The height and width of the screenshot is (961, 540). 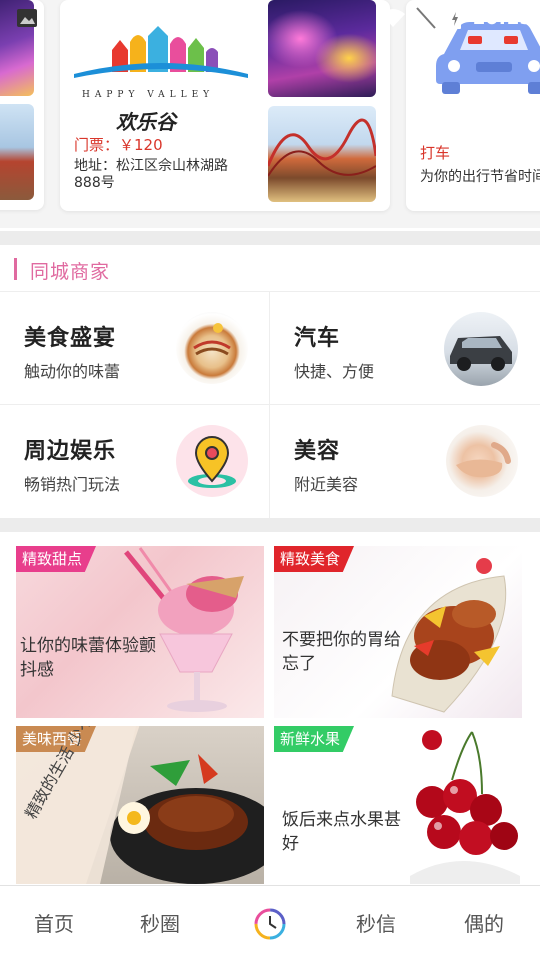 What do you see at coordinates (317, 338) in the screenshot?
I see `merchant-title: 汽车` at bounding box center [317, 338].